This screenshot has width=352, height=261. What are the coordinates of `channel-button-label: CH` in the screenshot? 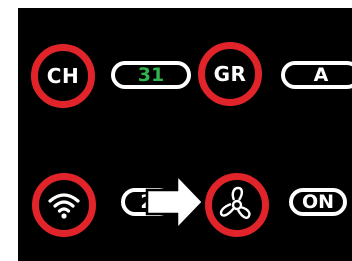 It's located at (63, 76).